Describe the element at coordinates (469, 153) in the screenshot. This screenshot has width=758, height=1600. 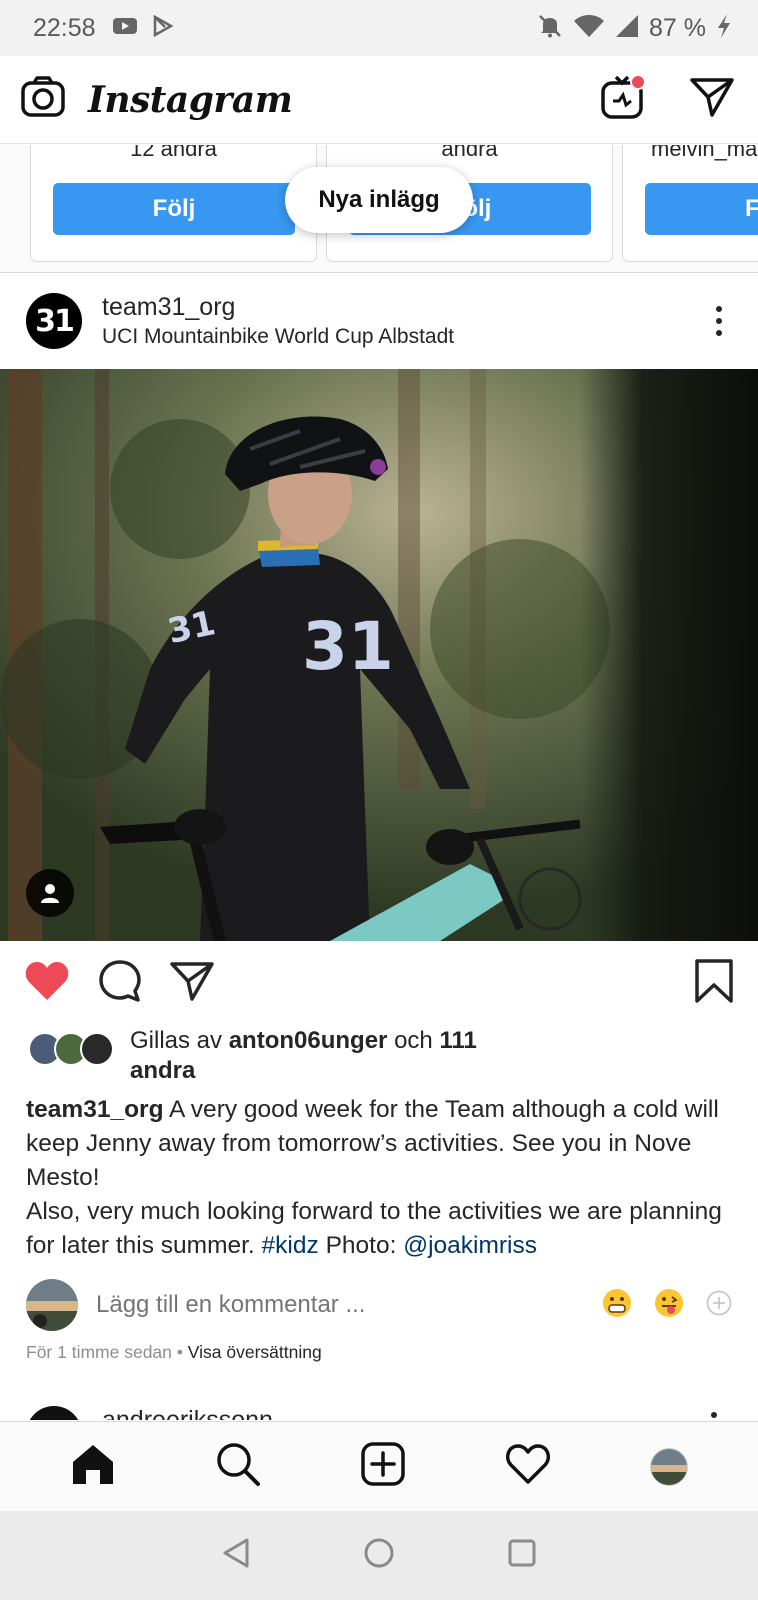
I see `suggestion-subtitle: andra` at that location.